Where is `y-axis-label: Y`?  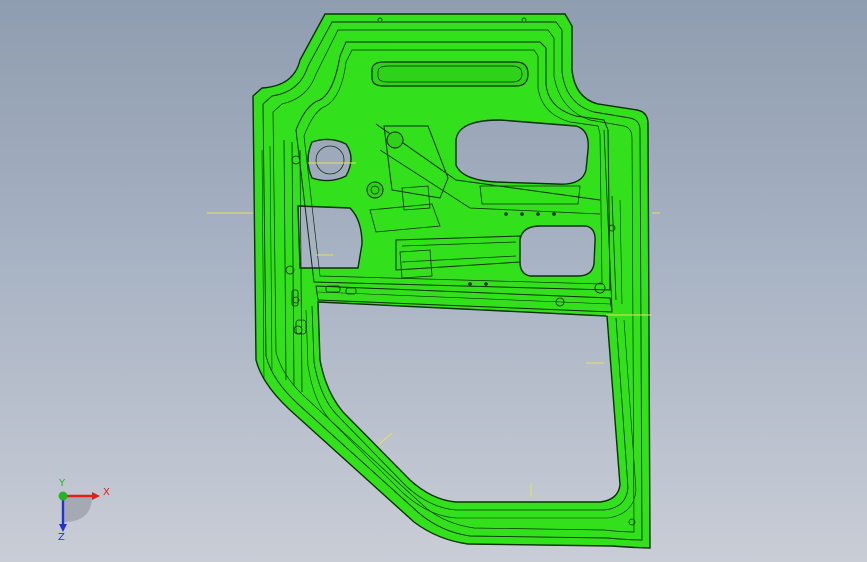 y-axis-label: Y is located at coordinates (62, 483).